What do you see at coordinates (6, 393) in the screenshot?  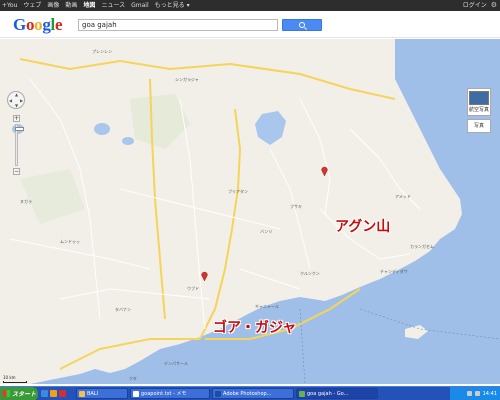 I see `windows-flag-icon` at bounding box center [6, 393].